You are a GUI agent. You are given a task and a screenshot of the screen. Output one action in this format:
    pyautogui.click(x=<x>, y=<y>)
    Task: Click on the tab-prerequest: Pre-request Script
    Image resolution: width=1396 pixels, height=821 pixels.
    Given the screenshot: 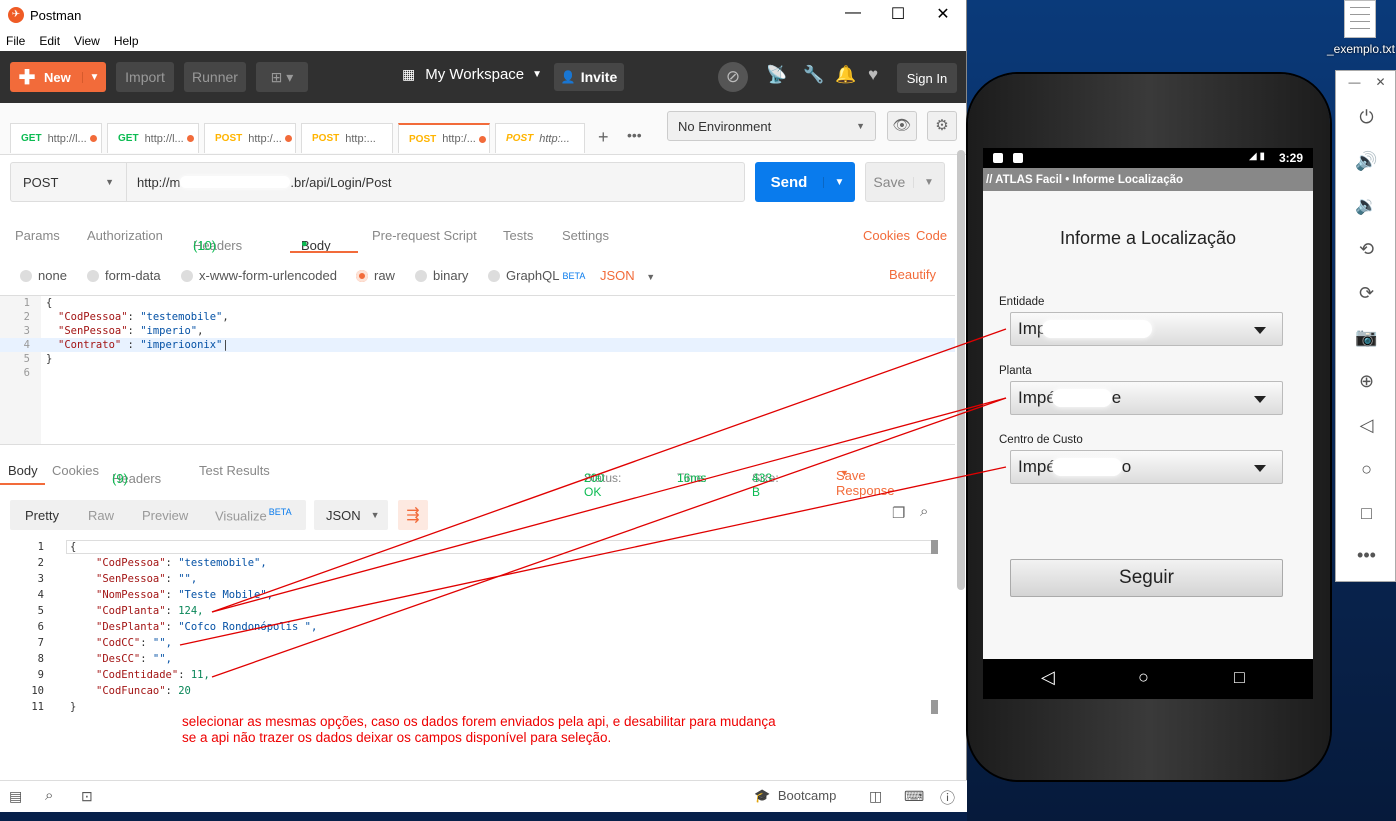 What is the action you would take?
    pyautogui.click(x=424, y=235)
    